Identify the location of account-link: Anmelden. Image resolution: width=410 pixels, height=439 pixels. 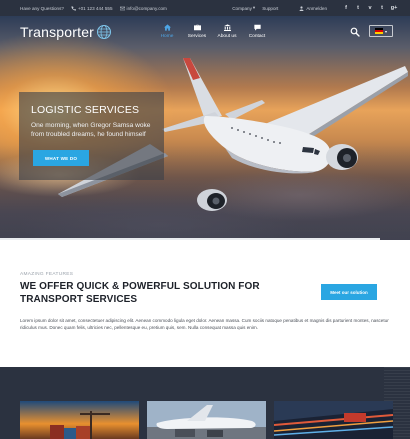
(313, 8).